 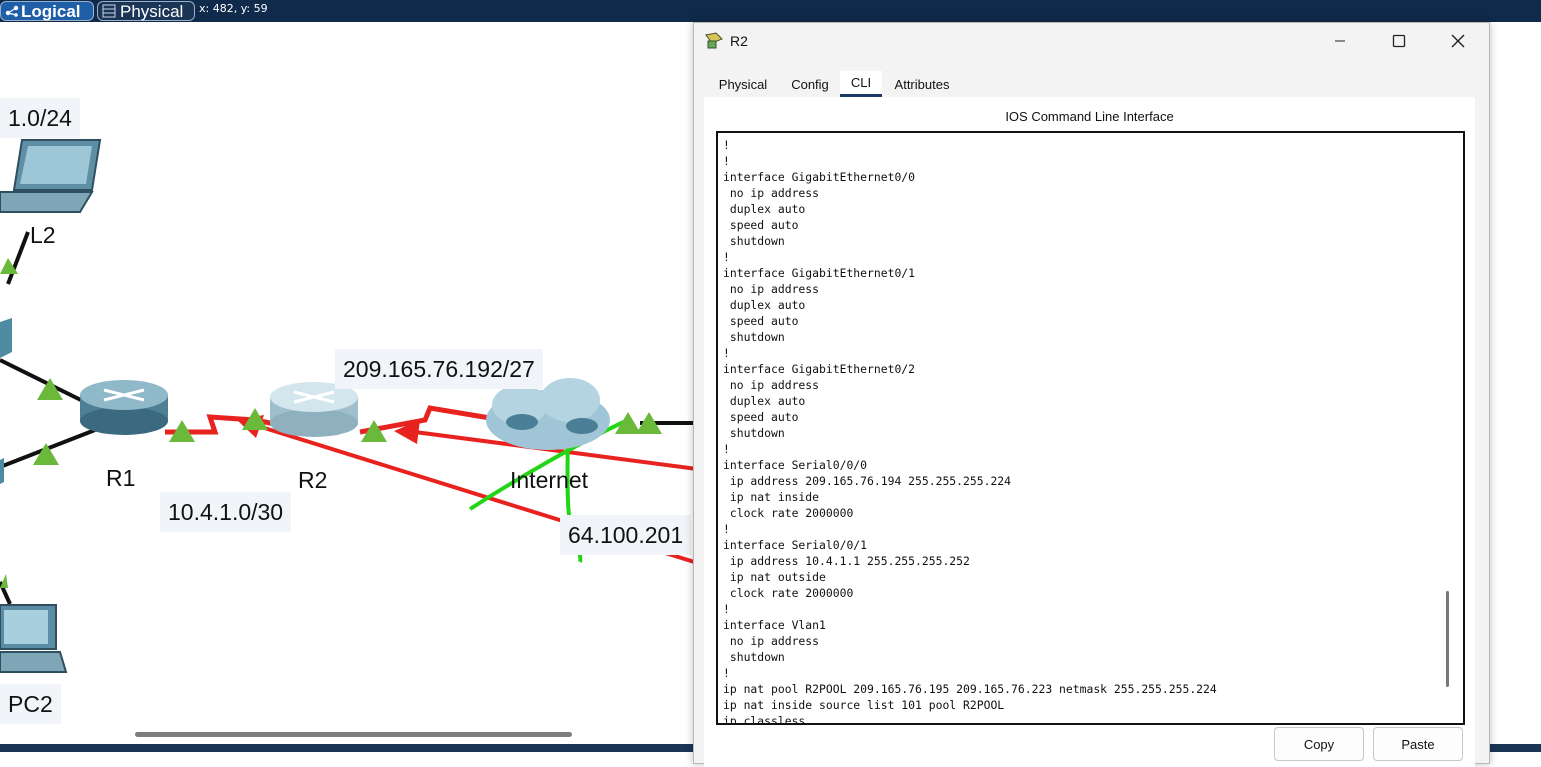 I want to click on close-icon, so click(x=1458, y=41).